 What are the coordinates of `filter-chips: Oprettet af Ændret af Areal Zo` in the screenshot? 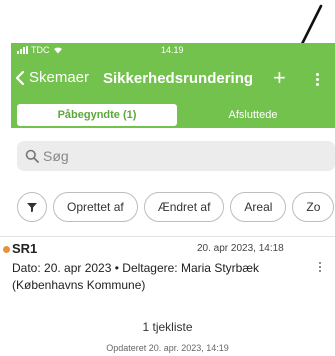 It's located at (176, 207).